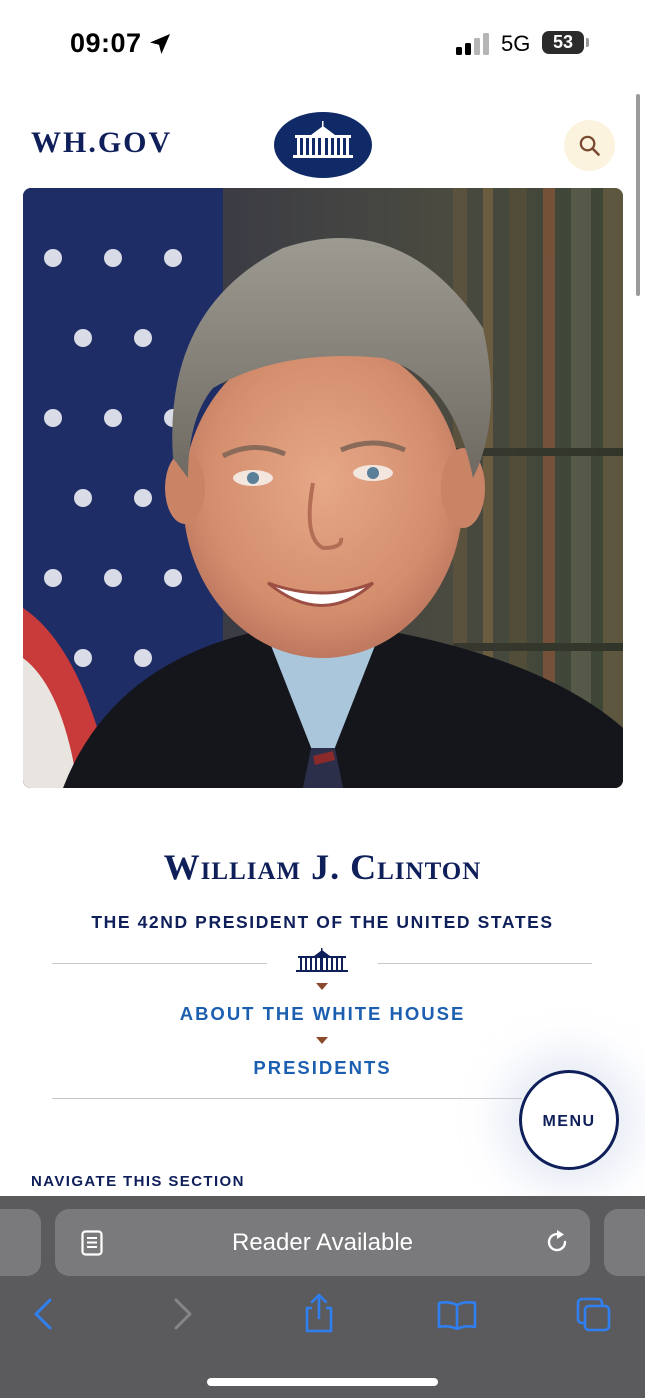 This screenshot has width=645, height=1398. Describe the element at coordinates (183, 1314) in the screenshot. I see `forward-icon` at that location.